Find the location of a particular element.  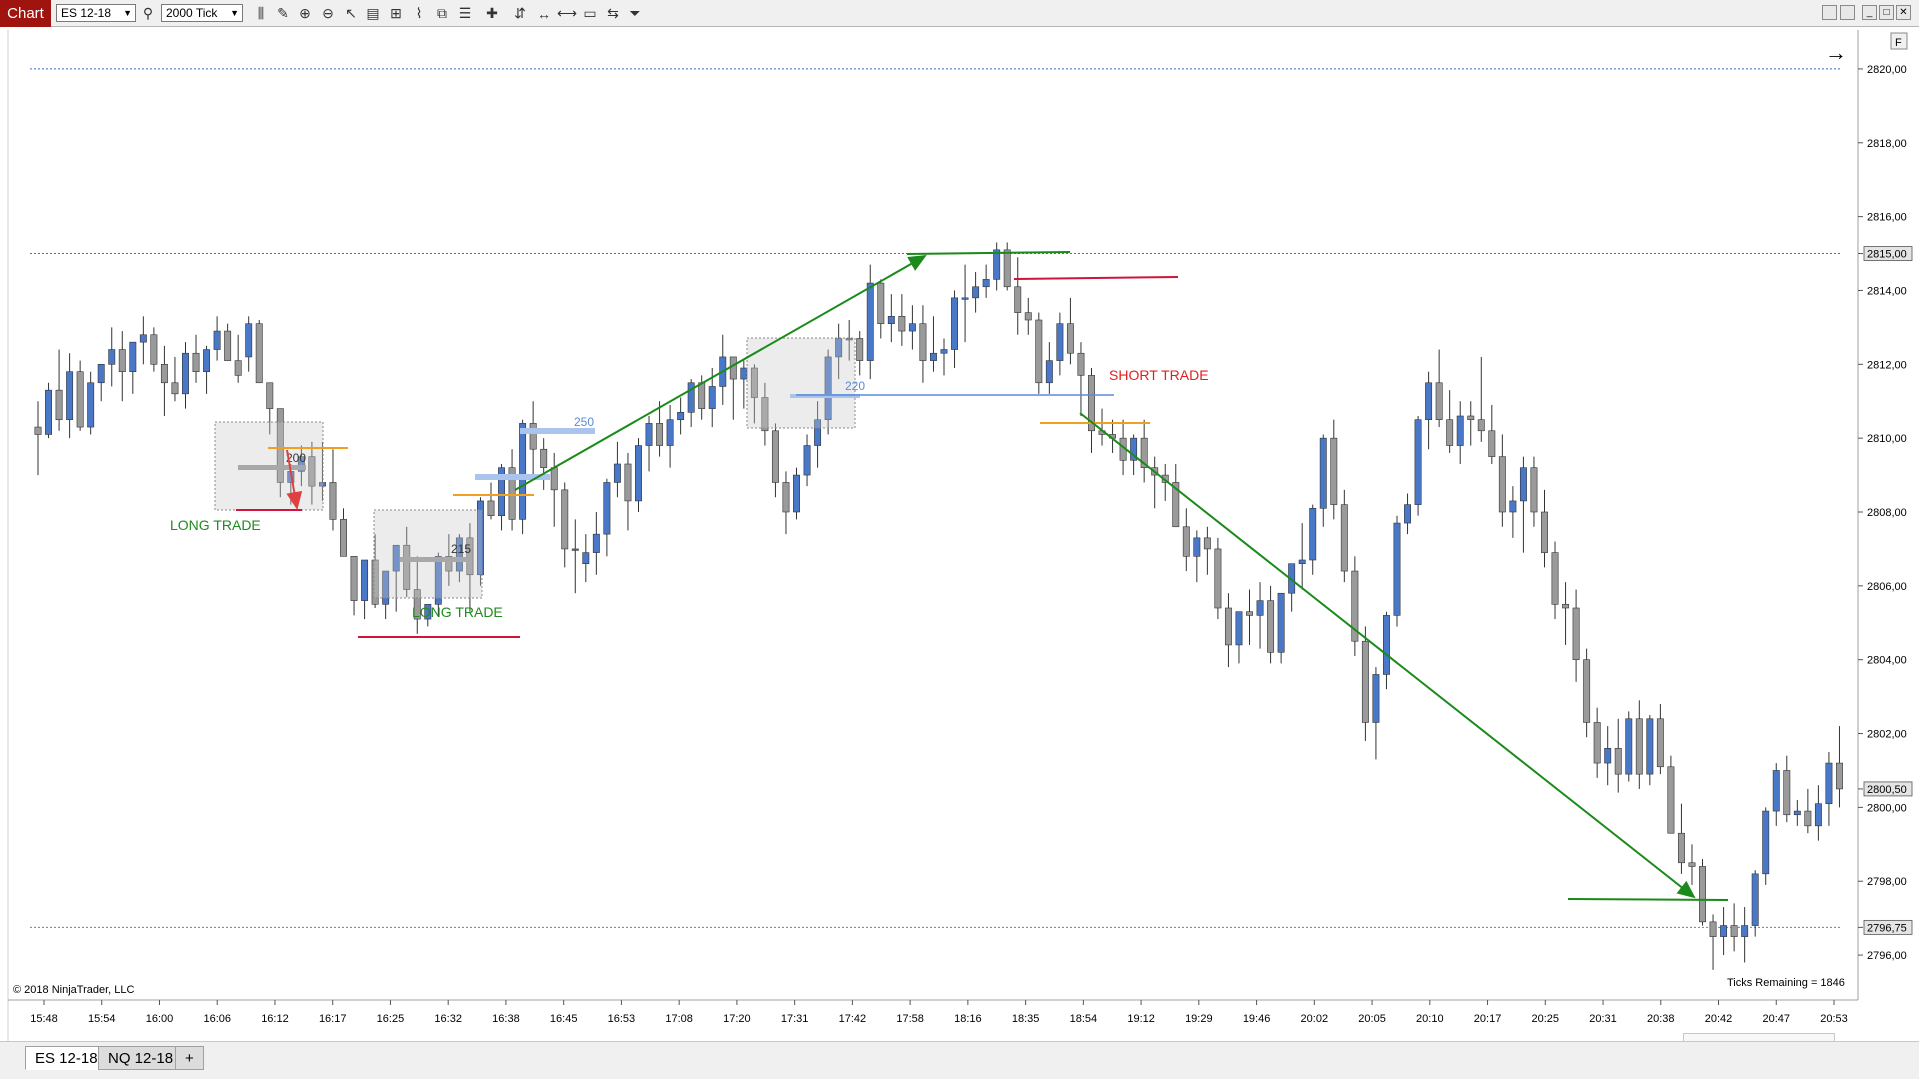

price-label: 2812,00 is located at coordinates (1887, 365).